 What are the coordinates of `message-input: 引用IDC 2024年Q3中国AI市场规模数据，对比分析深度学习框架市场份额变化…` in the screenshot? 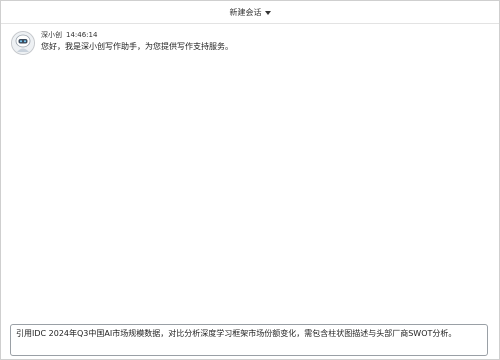 It's located at (249, 340).